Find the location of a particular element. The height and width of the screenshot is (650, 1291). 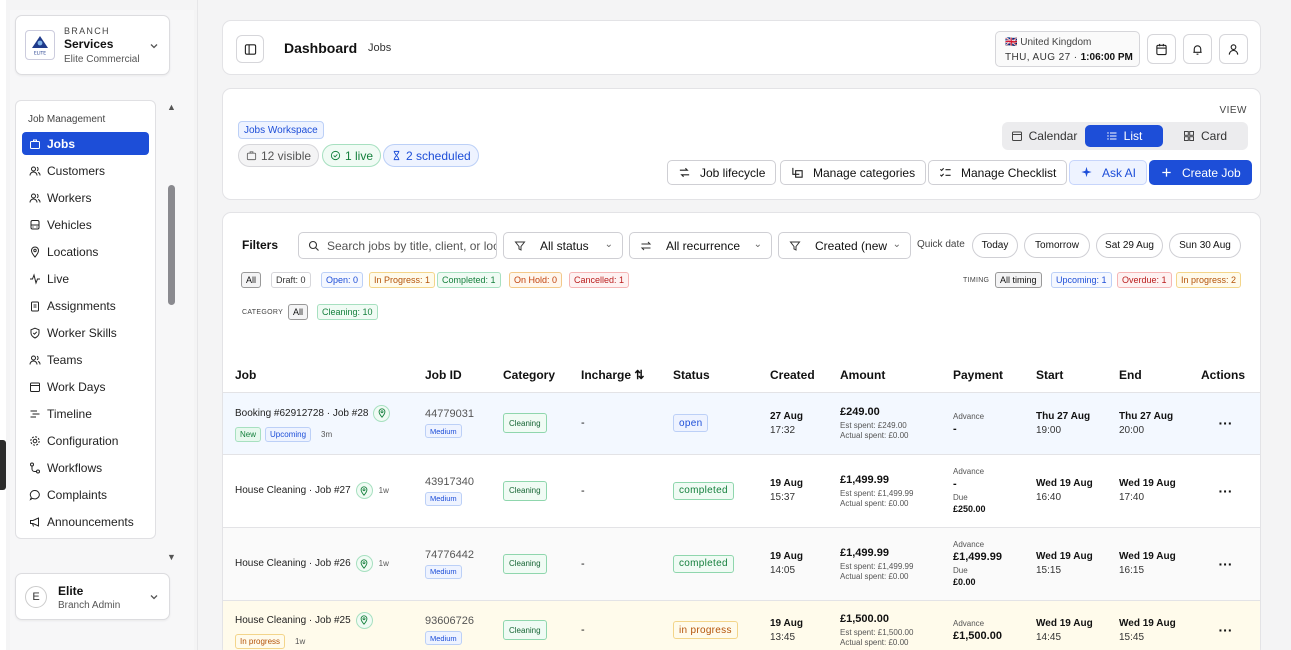

quick-date-tomorrow: Tomorrow is located at coordinates (1057, 245).